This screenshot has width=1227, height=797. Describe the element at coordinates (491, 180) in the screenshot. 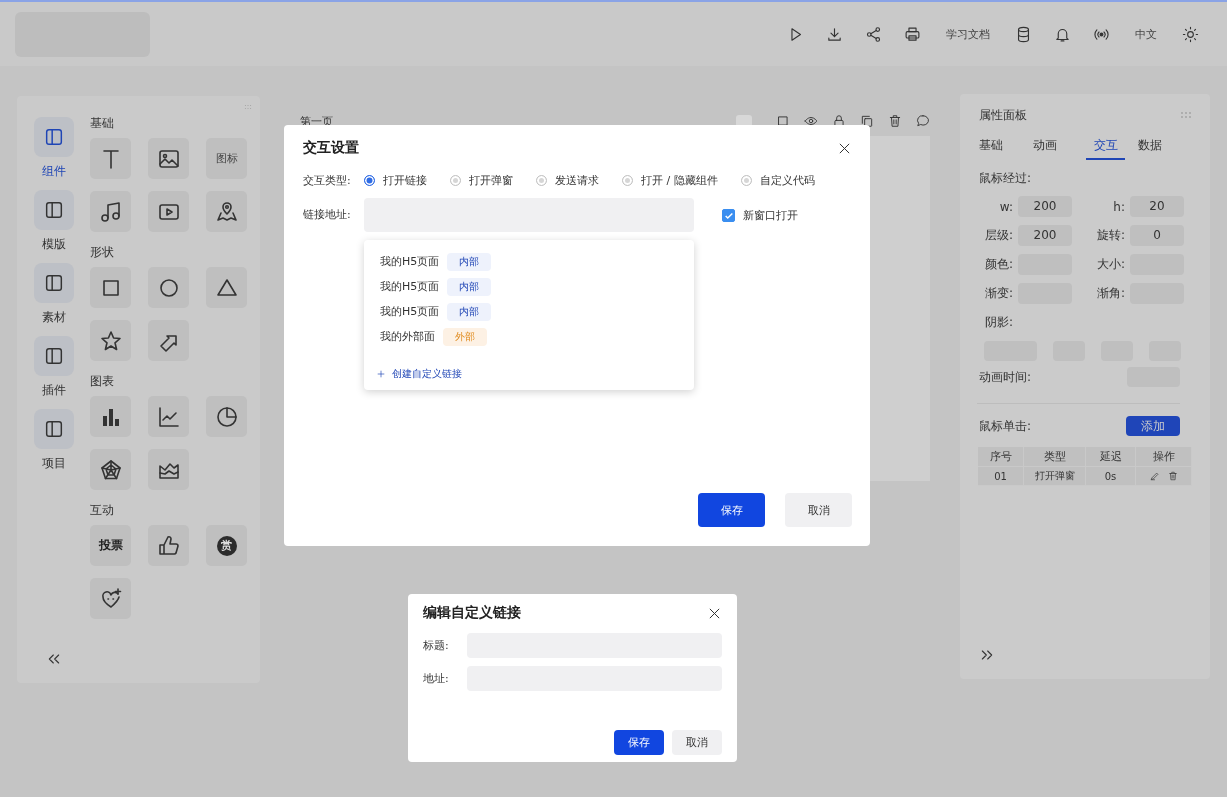

I see `radio-label: 打开弹窗` at that location.